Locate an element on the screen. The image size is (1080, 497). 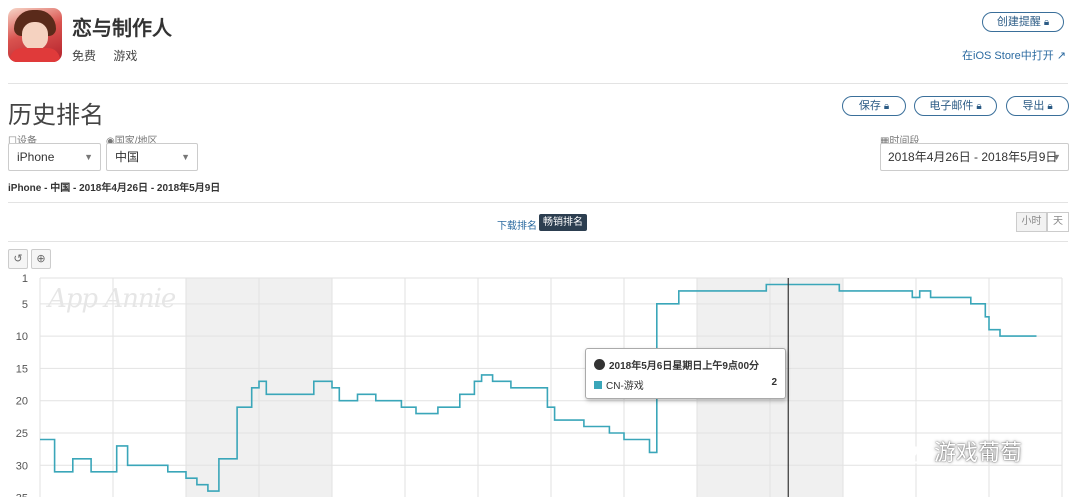
app-tags: 免费 游戏 is located at coordinates (111, 55).